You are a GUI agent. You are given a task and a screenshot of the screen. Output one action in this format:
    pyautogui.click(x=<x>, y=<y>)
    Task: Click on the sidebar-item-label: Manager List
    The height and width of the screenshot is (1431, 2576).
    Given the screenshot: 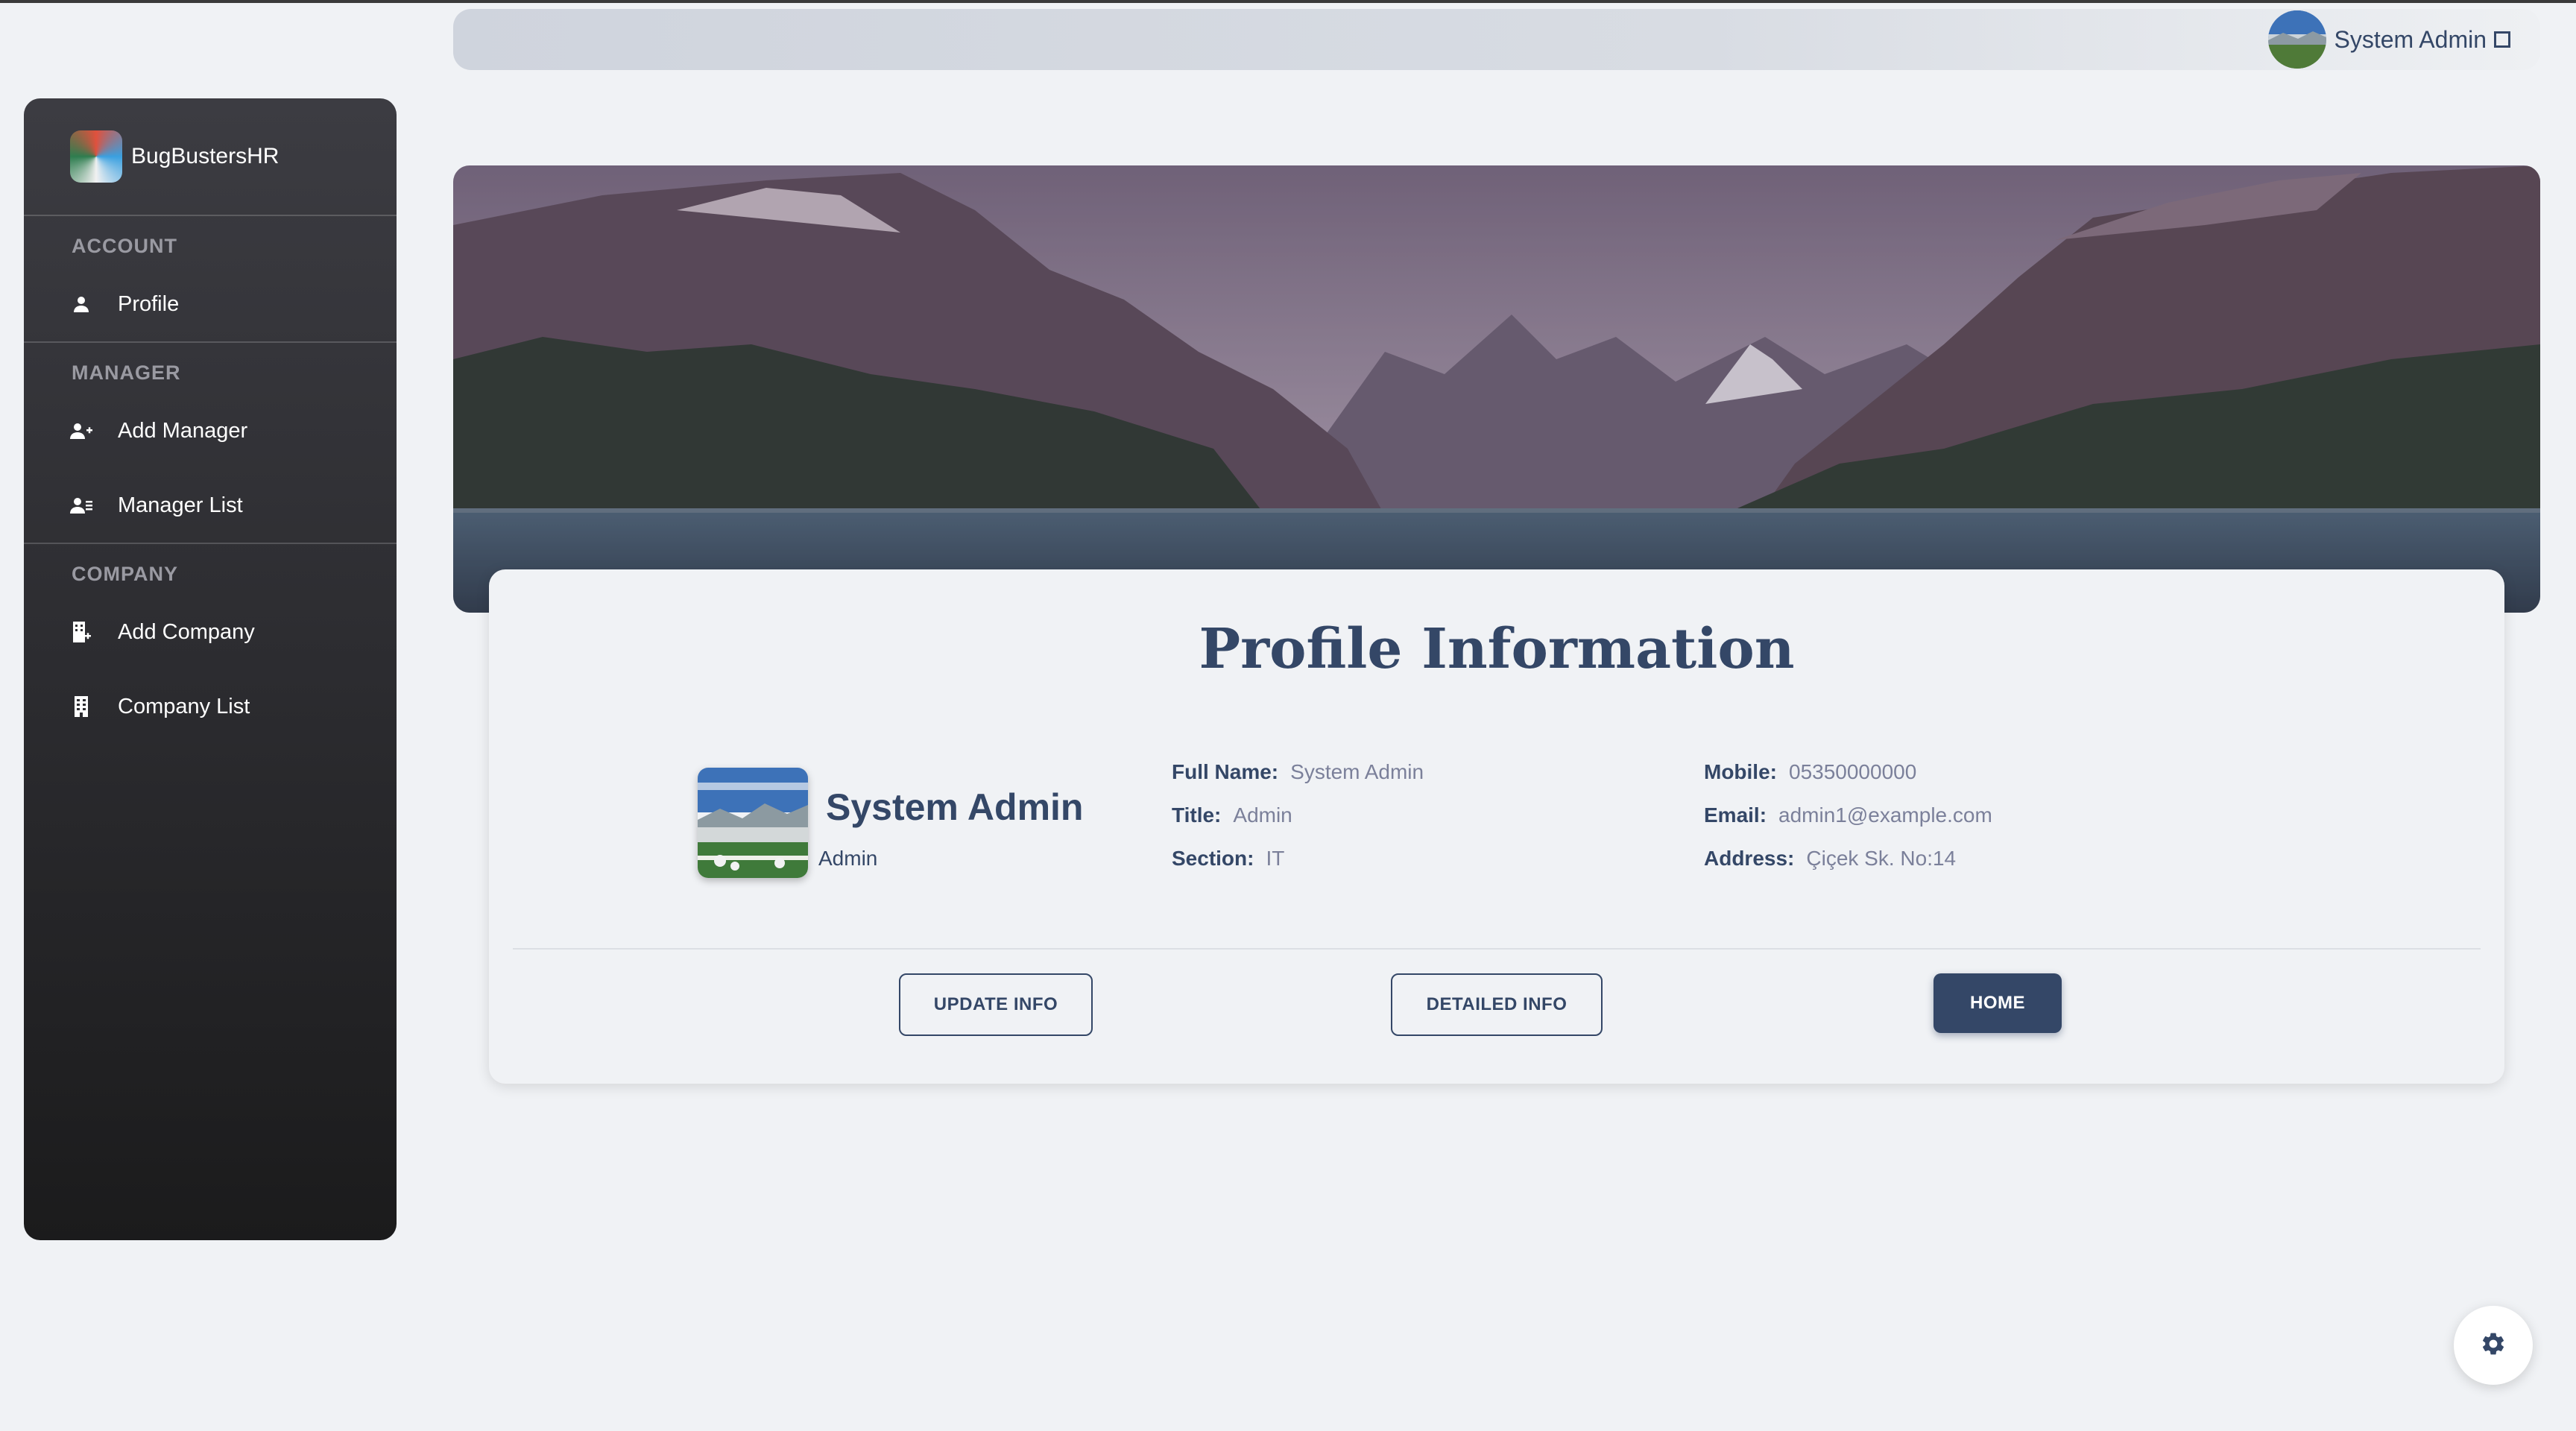 What is the action you would take?
    pyautogui.click(x=180, y=505)
    